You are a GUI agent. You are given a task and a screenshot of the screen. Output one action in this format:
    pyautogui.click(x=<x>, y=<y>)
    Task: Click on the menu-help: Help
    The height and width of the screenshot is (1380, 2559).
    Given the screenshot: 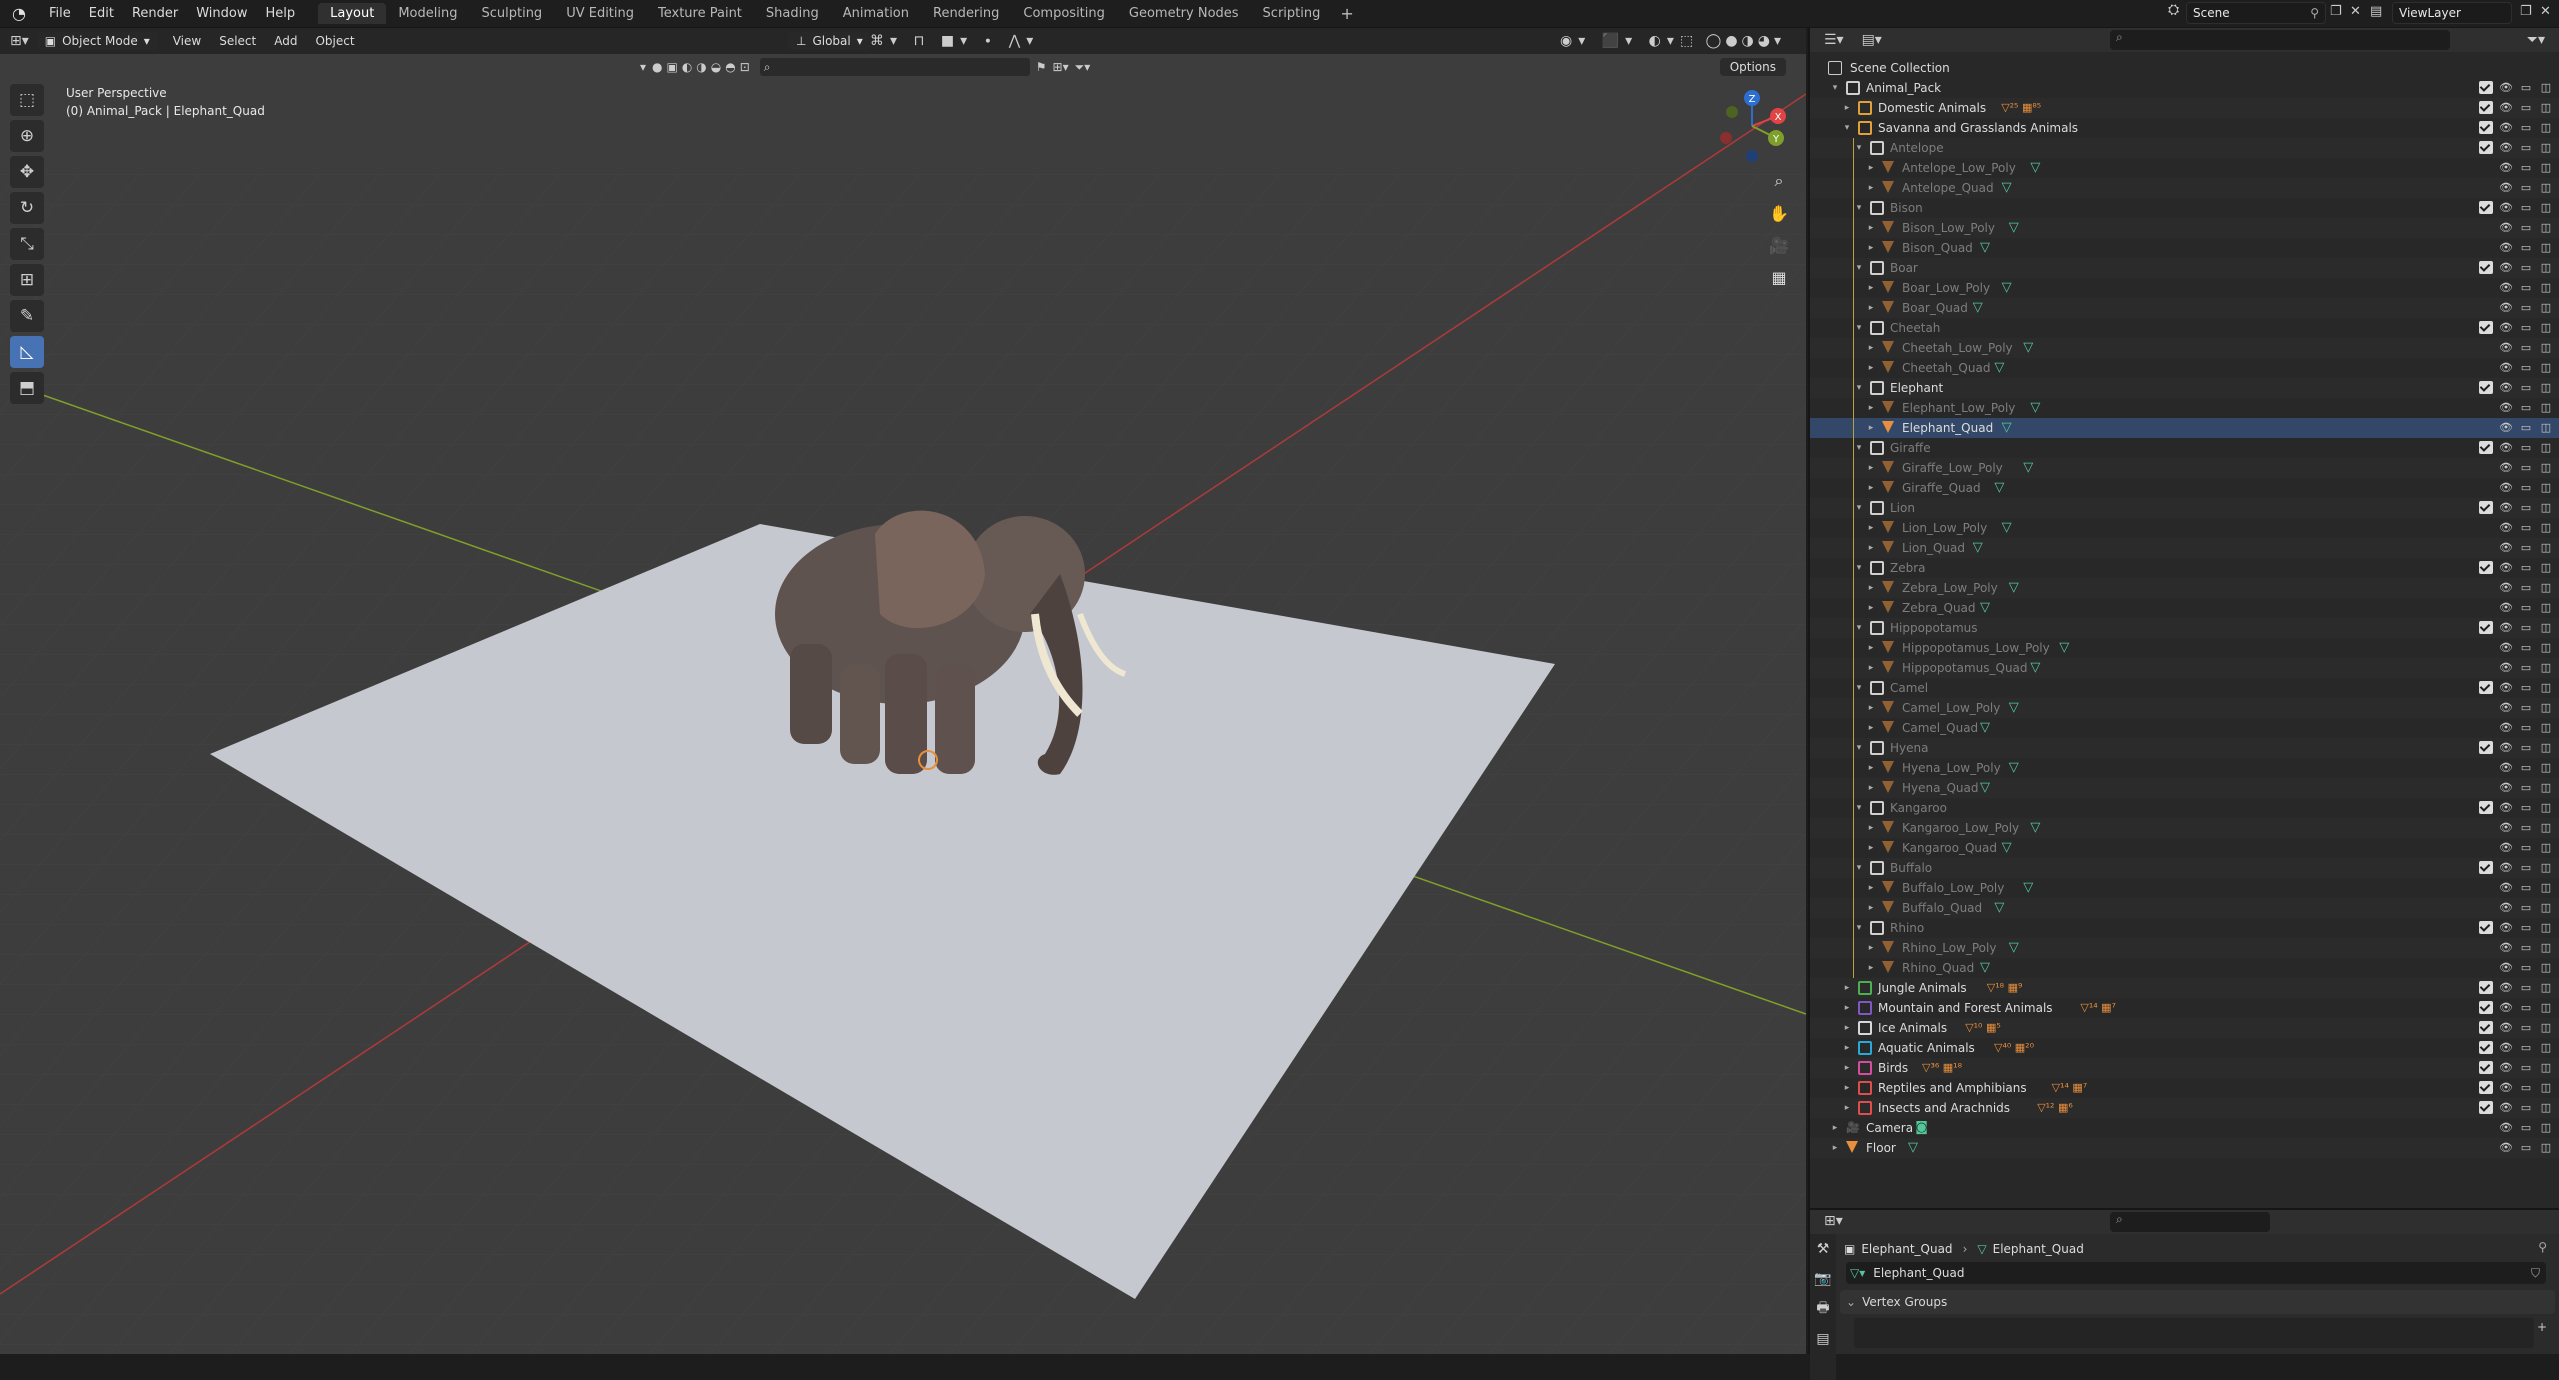 What is the action you would take?
    pyautogui.click(x=281, y=13)
    